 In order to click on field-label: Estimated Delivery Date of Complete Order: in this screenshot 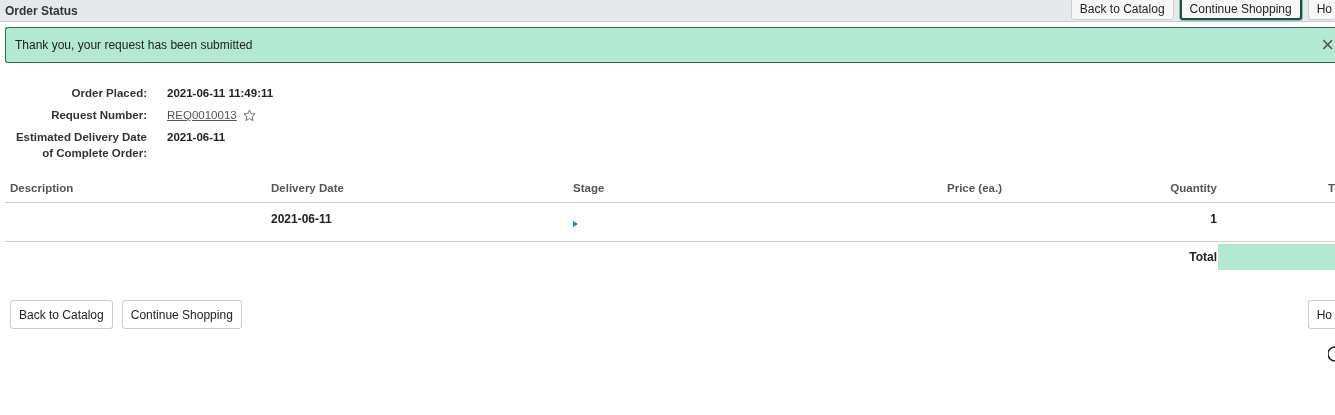, I will do `click(80, 145)`.